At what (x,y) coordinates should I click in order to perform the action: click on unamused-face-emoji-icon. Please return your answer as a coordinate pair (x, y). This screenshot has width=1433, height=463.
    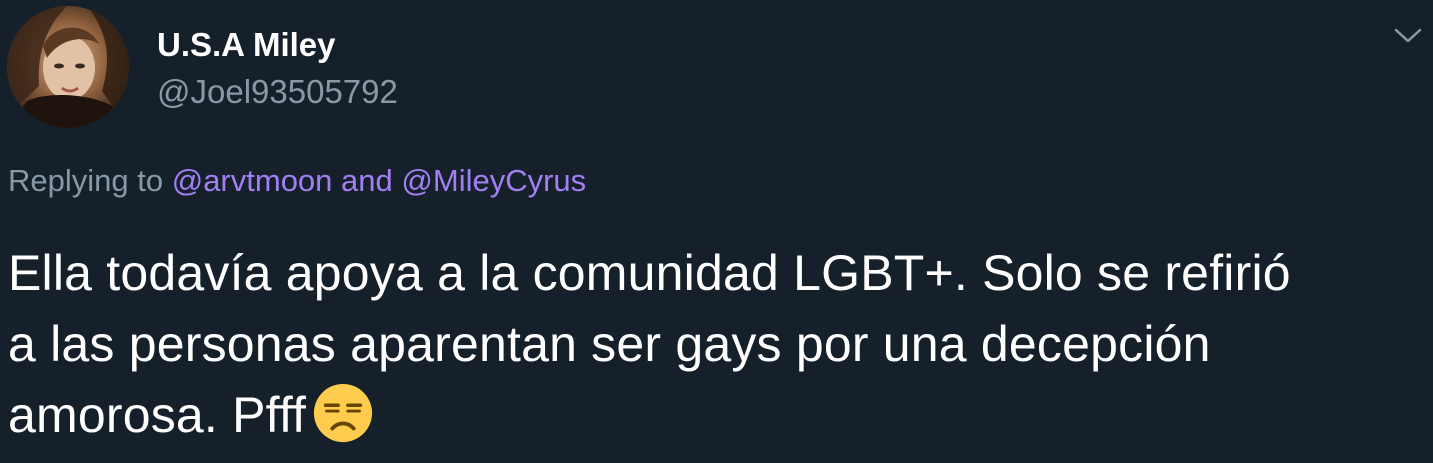
    Looking at the image, I should click on (343, 413).